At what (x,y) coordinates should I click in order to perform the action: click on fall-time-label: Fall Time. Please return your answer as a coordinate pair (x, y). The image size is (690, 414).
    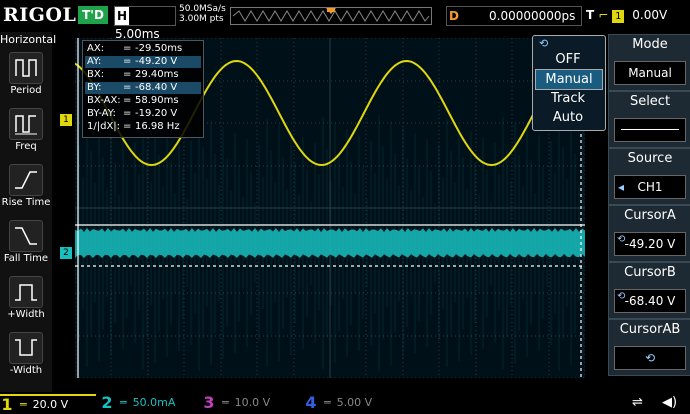
    Looking at the image, I should click on (26, 258).